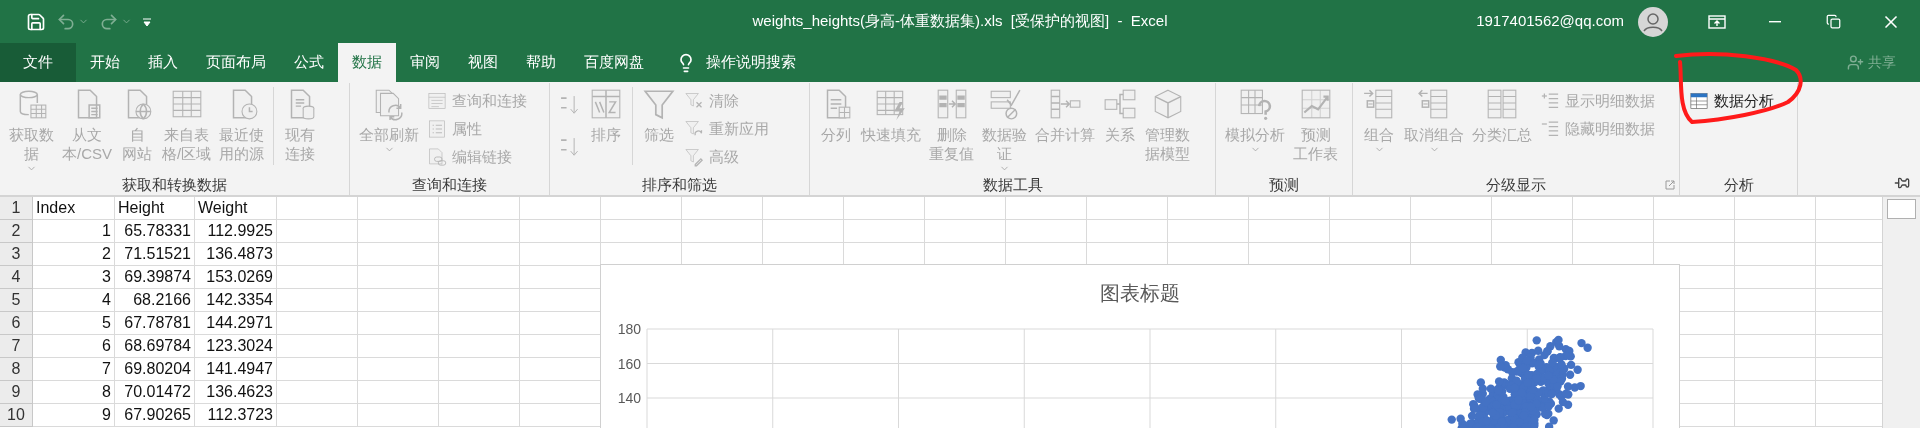  Describe the element at coordinates (960, 21) in the screenshot. I see `window-title: weights_heights(身高-体重数据集).xls [受保护的视图] - Excel` at that location.